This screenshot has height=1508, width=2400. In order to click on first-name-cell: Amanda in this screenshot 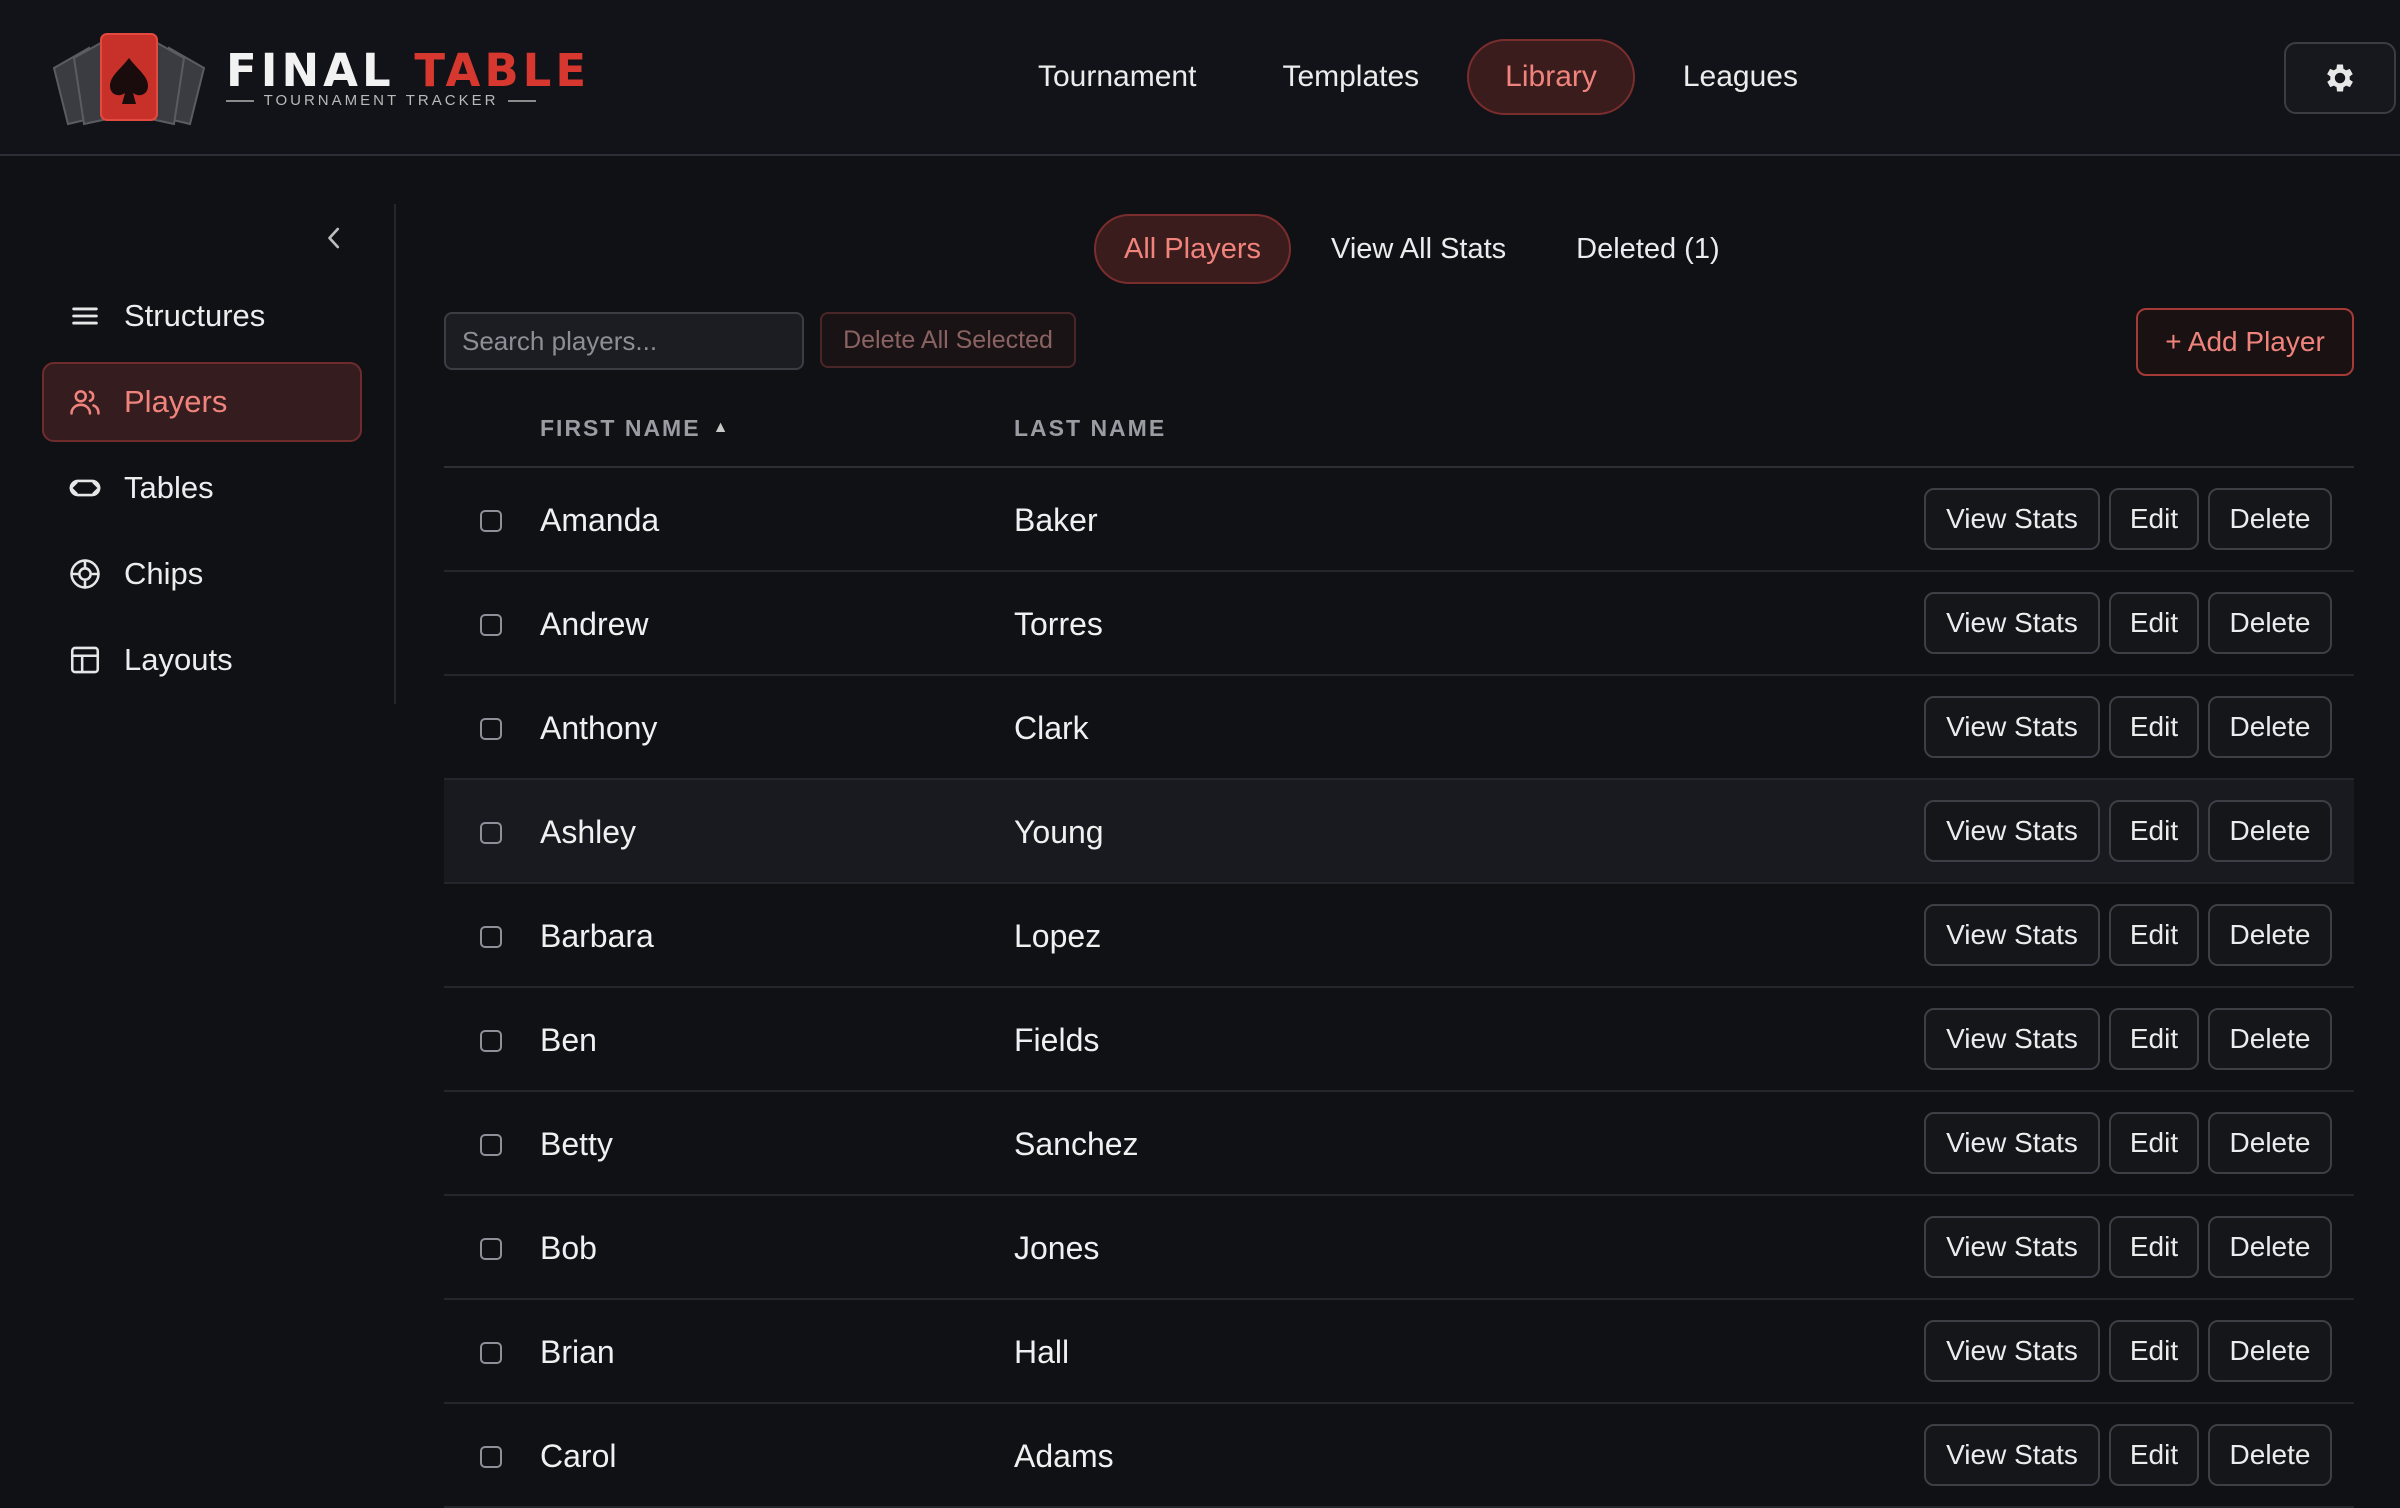, I will do `click(600, 519)`.